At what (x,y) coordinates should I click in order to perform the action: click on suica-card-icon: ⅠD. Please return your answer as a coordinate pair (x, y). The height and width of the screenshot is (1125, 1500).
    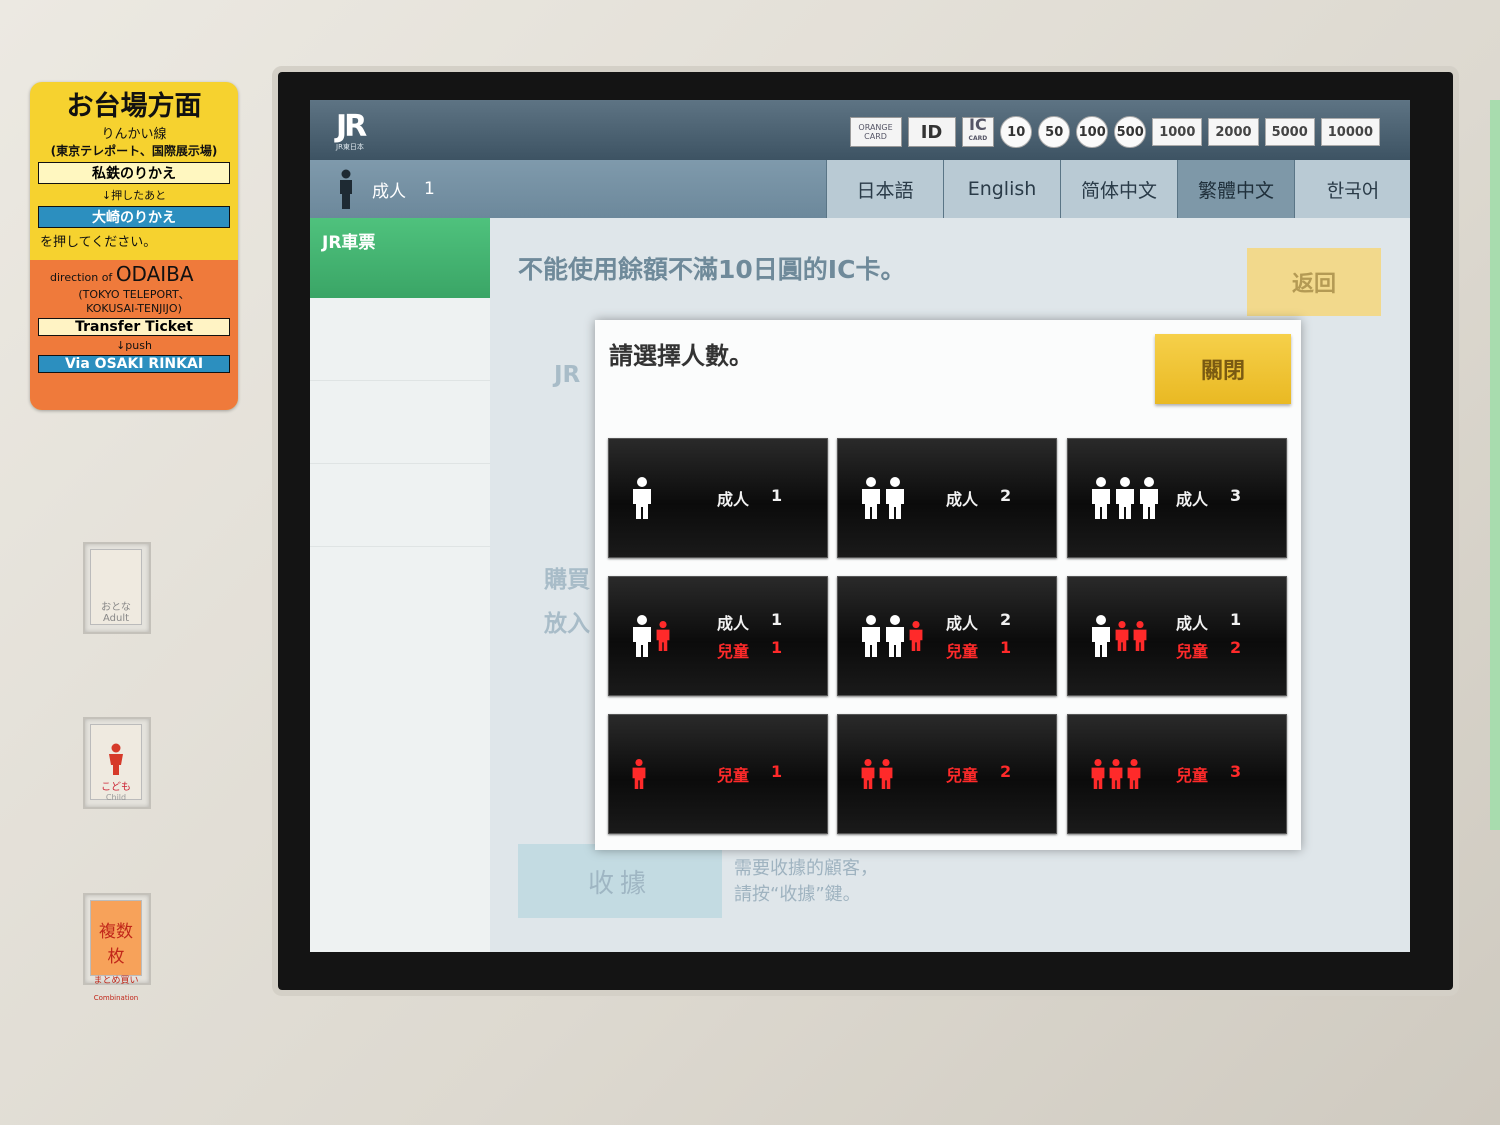
    Looking at the image, I should click on (931, 132).